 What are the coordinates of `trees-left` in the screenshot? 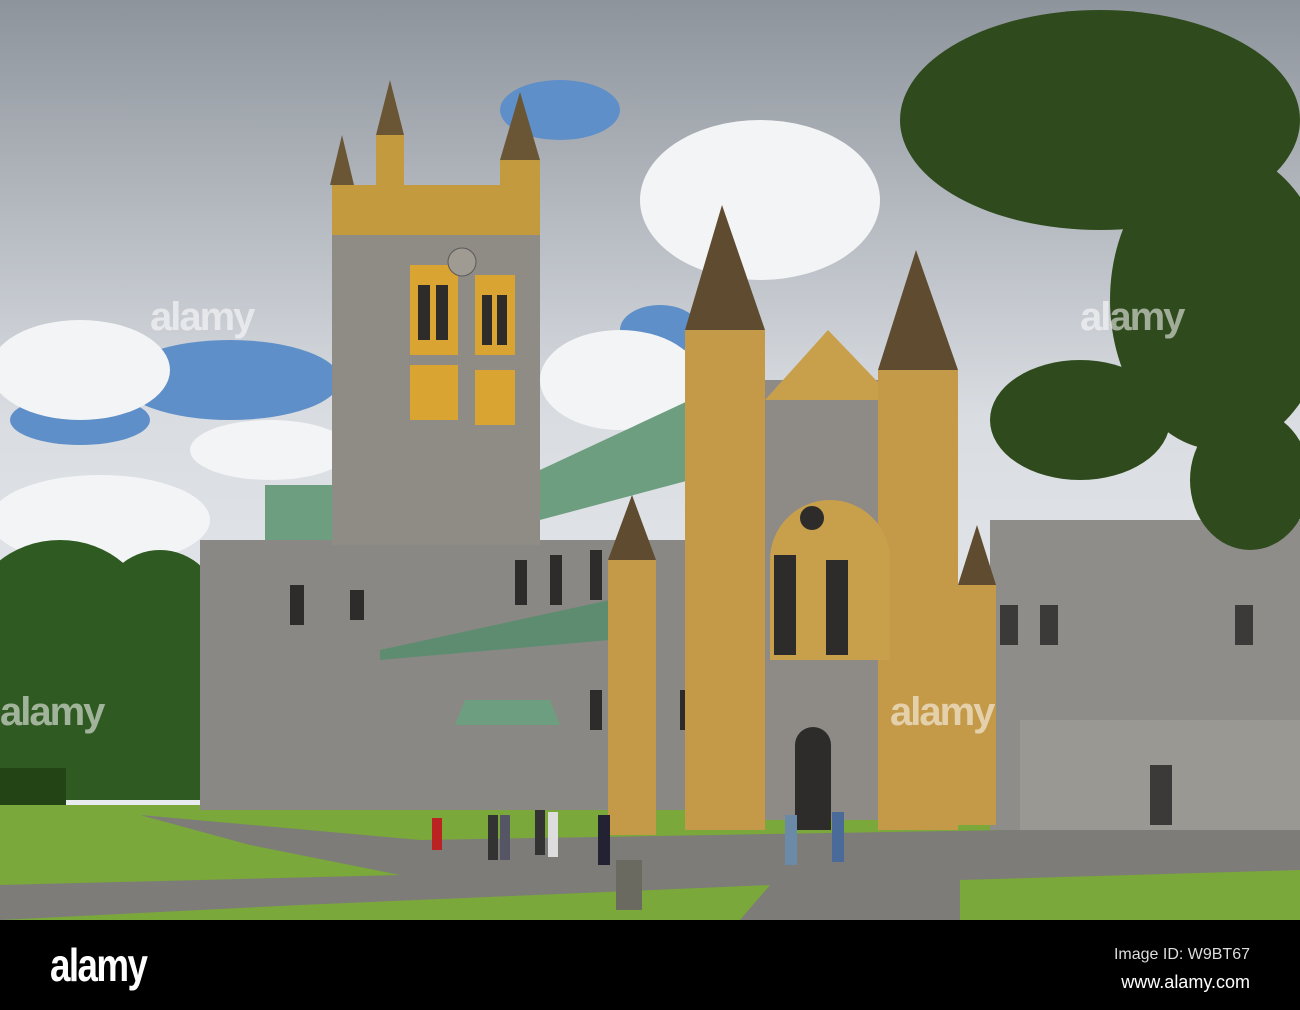 It's located at (110, 670).